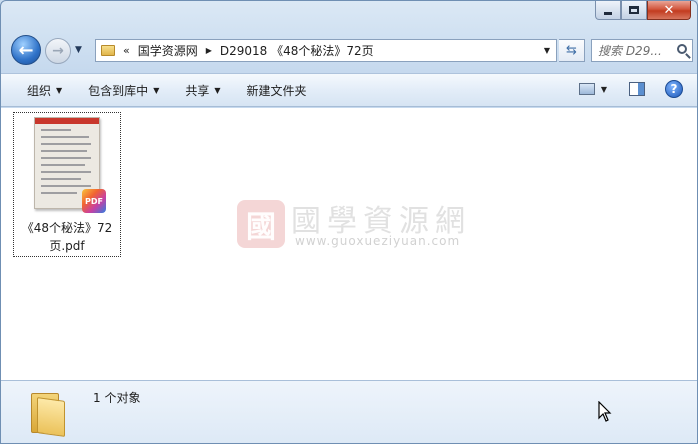 The height and width of the screenshot is (444, 698). What do you see at coordinates (51, 417) in the screenshot?
I see `folder-front` at bounding box center [51, 417].